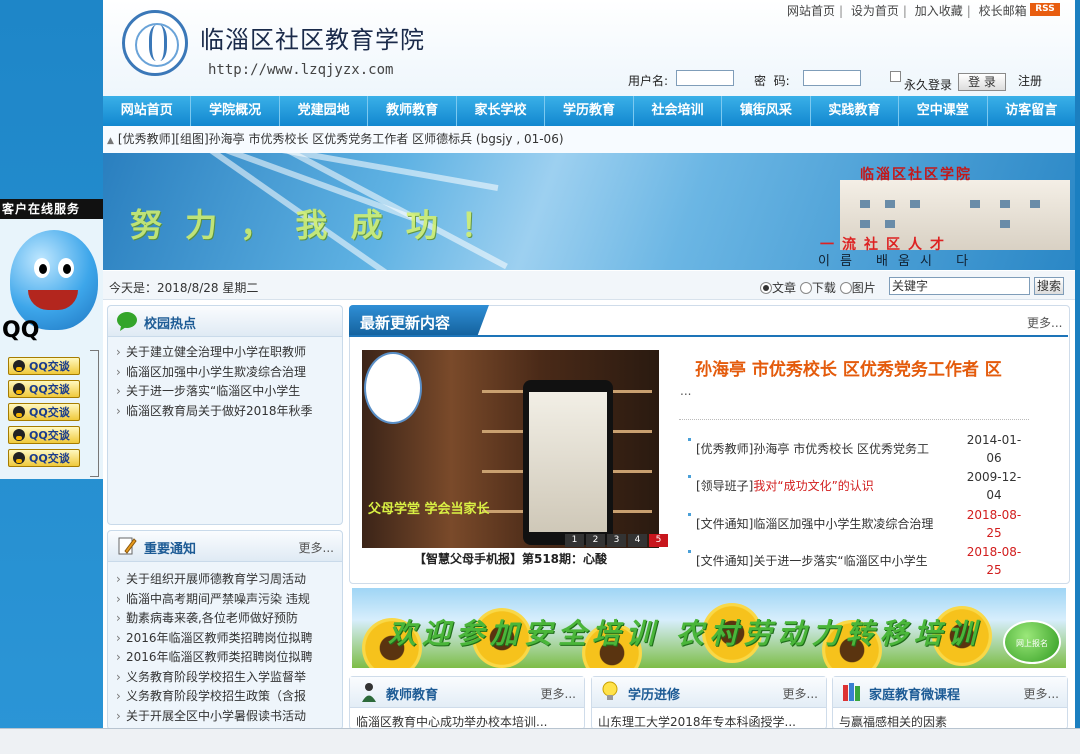 The width and height of the screenshot is (1080, 754). What do you see at coordinates (895, 76) in the screenshot?
I see `remember-checkbox` at bounding box center [895, 76].